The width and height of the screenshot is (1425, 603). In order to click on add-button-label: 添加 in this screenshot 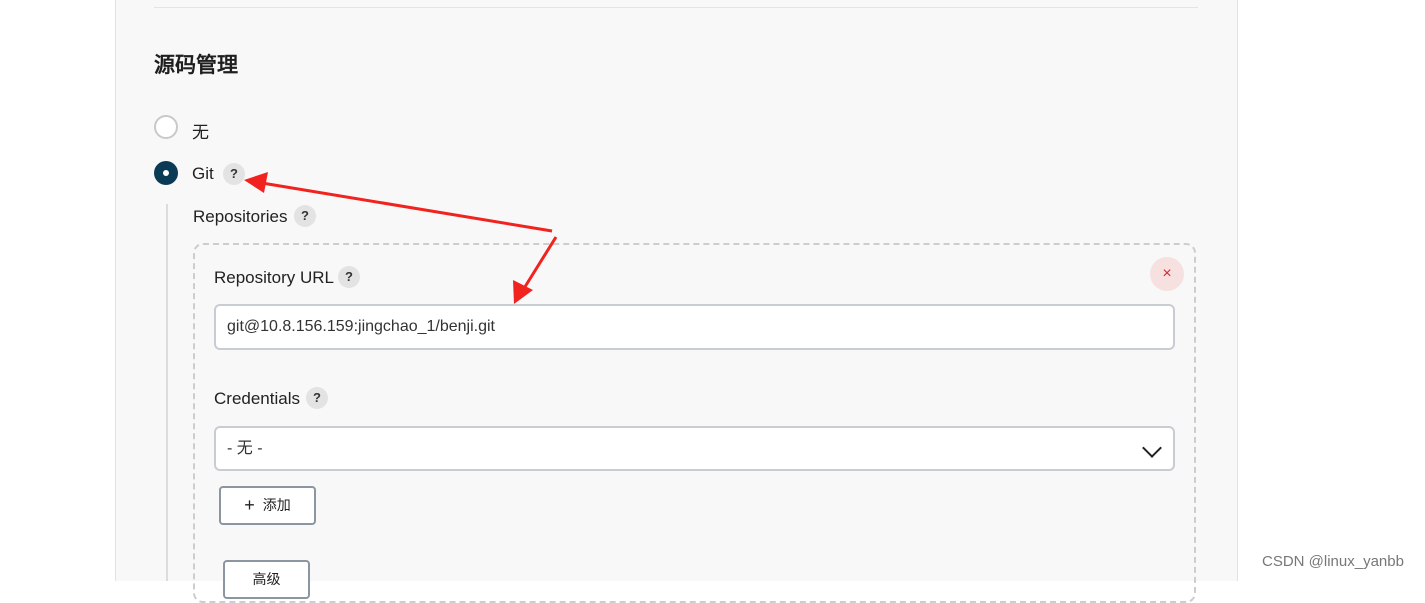, I will do `click(276, 505)`.